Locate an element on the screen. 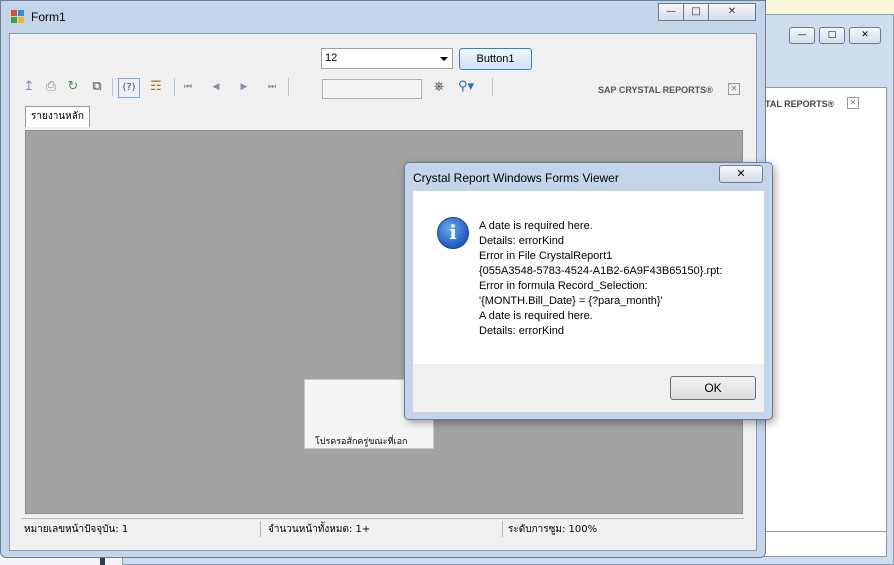  zoom-icon: ⚲▾ is located at coordinates (466, 87).